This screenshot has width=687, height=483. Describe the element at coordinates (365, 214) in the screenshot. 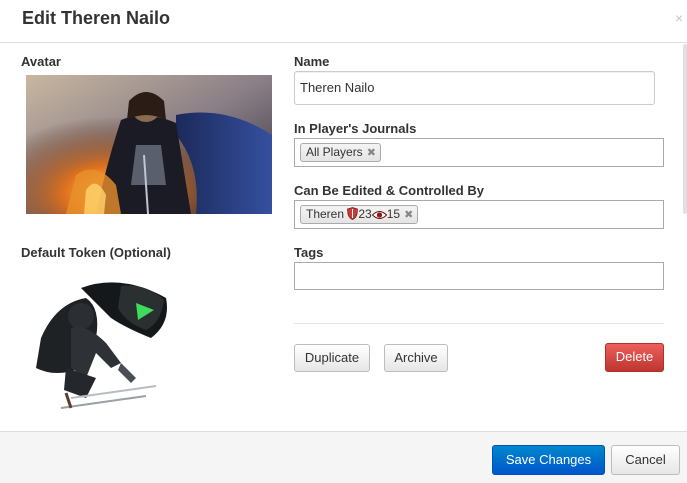

I see `shield-value: 23` at that location.